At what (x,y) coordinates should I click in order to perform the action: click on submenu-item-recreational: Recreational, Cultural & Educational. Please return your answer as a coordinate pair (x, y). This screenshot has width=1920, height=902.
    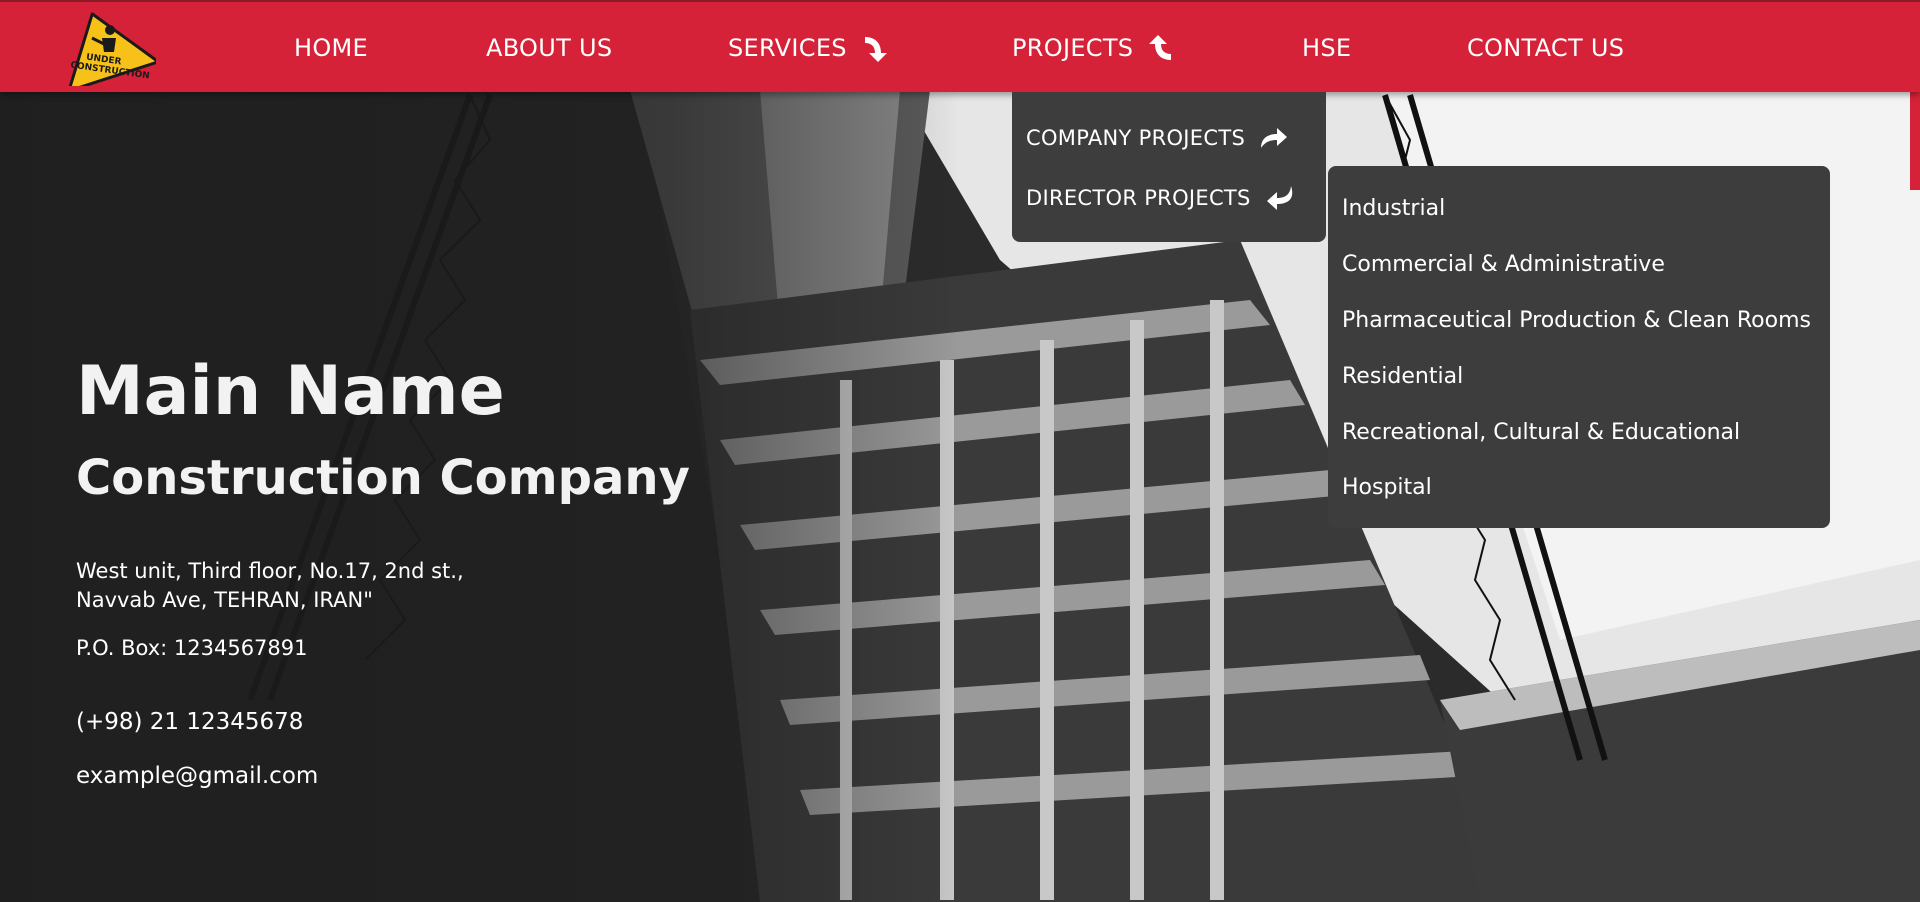
    Looking at the image, I should click on (1541, 432).